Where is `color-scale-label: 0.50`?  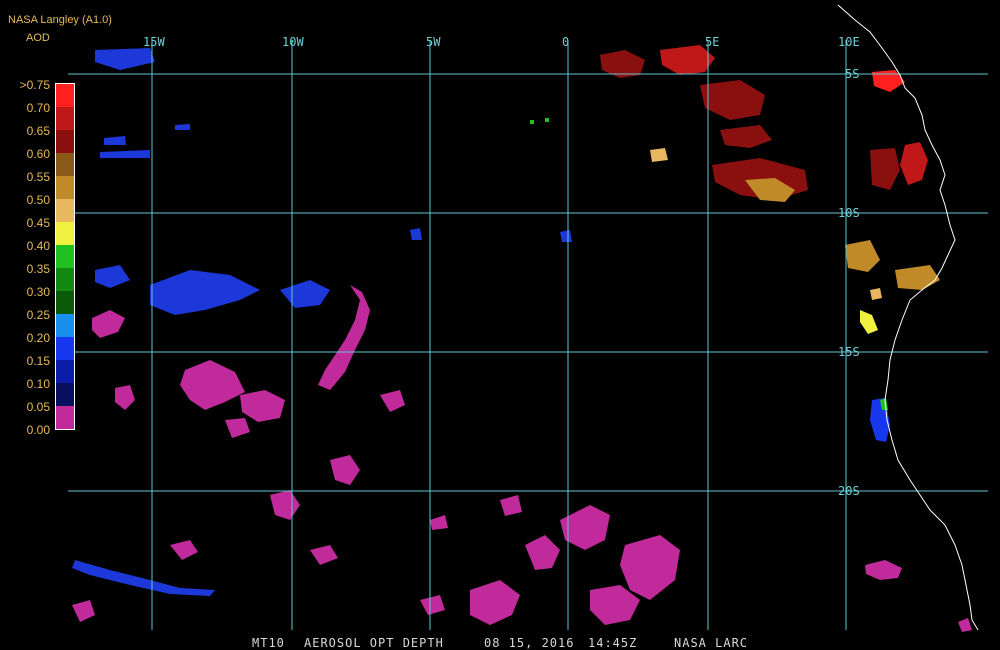
color-scale-label: 0.50 is located at coordinates (38, 200).